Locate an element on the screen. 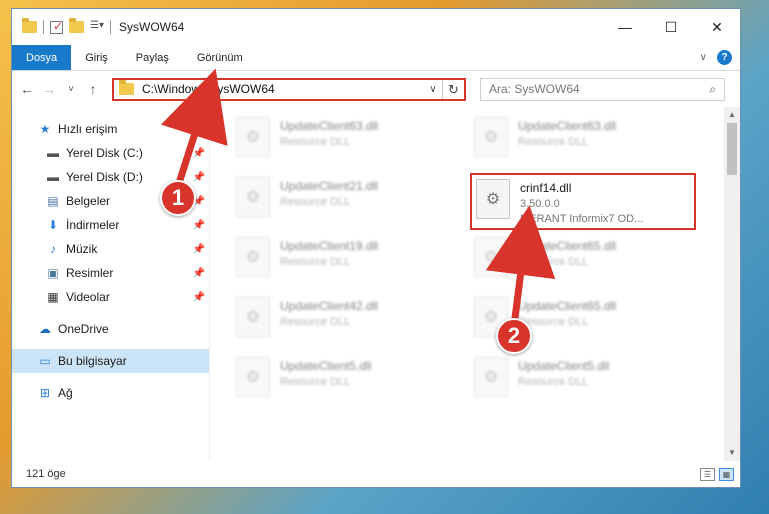 The height and width of the screenshot is (514, 769). file-name: UpdateClient65.dll is located at coordinates (567, 246).